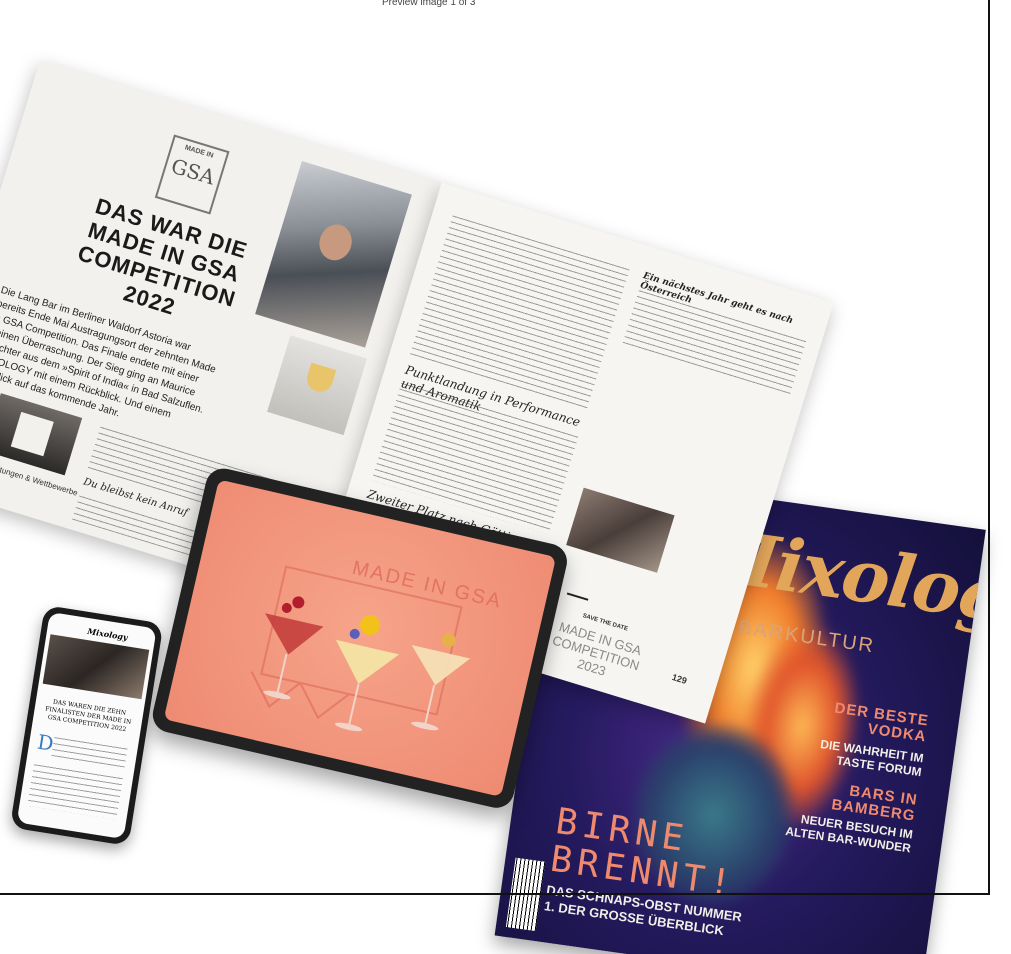 The height and width of the screenshot is (954, 1011). I want to click on frame-line-bottom, so click(495, 894).